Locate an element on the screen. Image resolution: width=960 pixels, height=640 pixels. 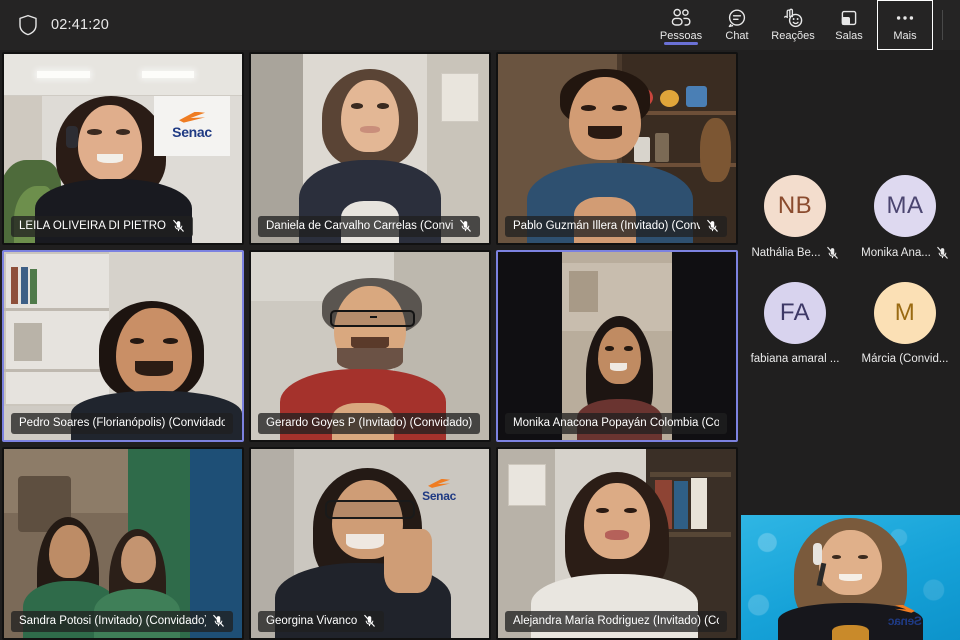
toolbar-label-chat: Chat is located at coordinates (737, 36).